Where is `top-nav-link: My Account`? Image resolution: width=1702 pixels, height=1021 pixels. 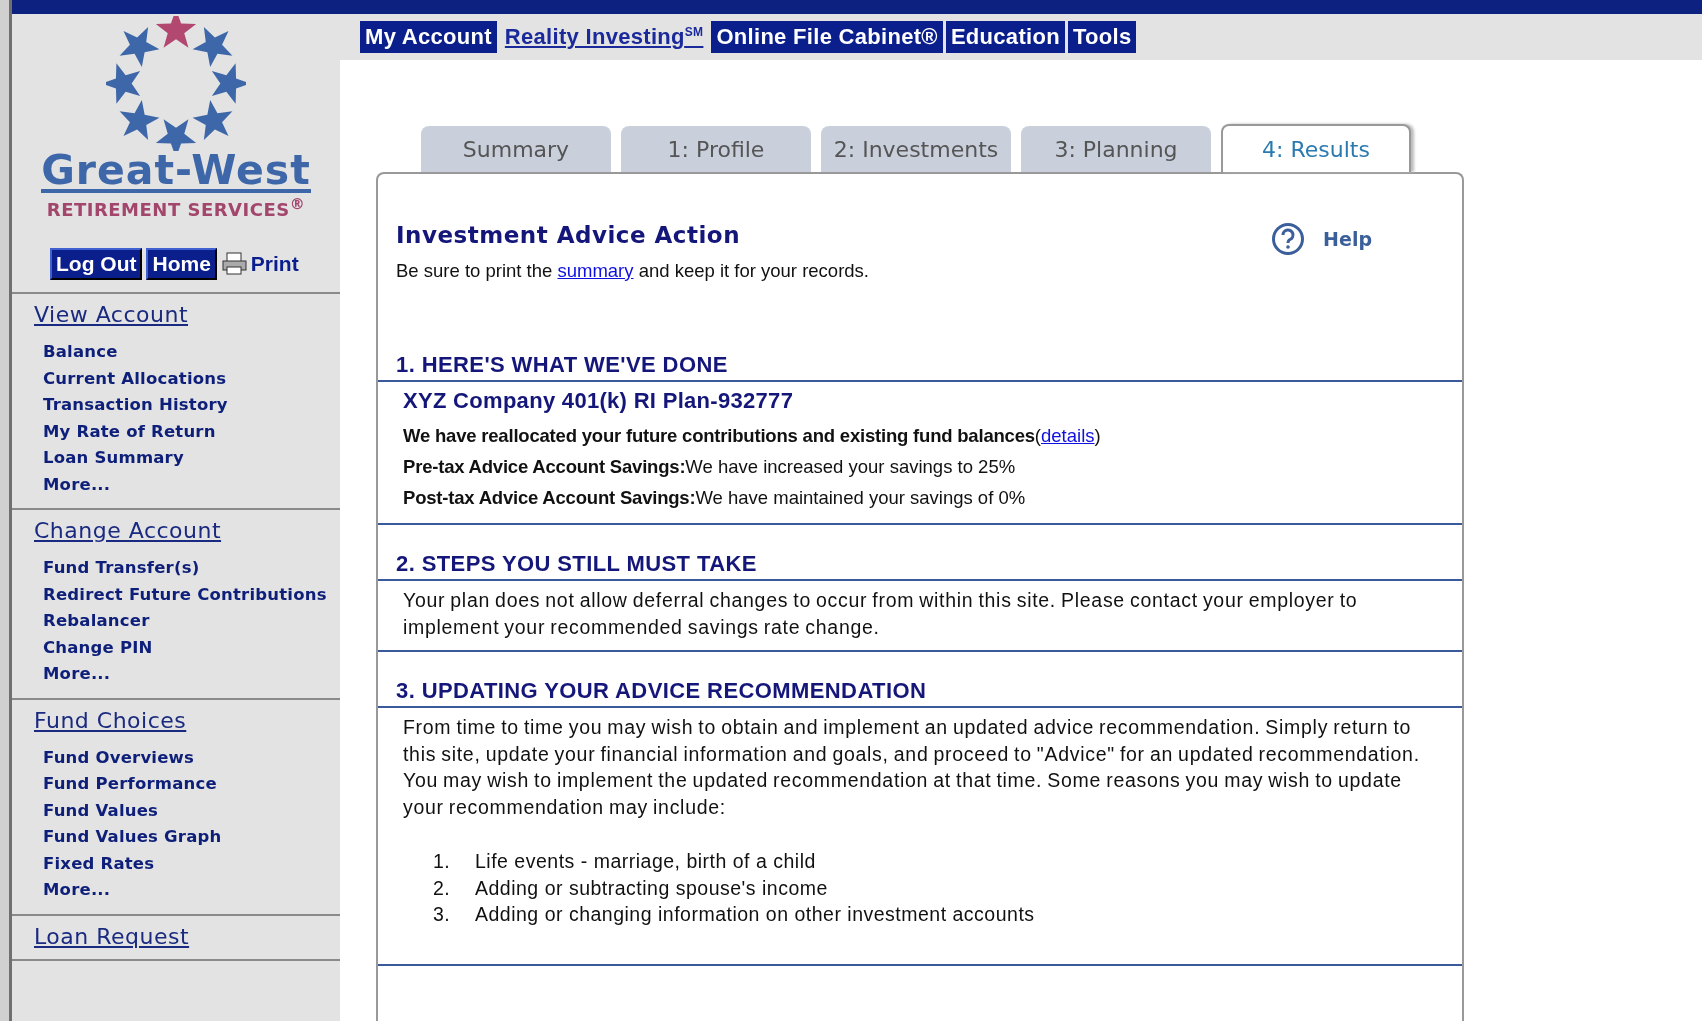 top-nav-link: My Account is located at coordinates (428, 37).